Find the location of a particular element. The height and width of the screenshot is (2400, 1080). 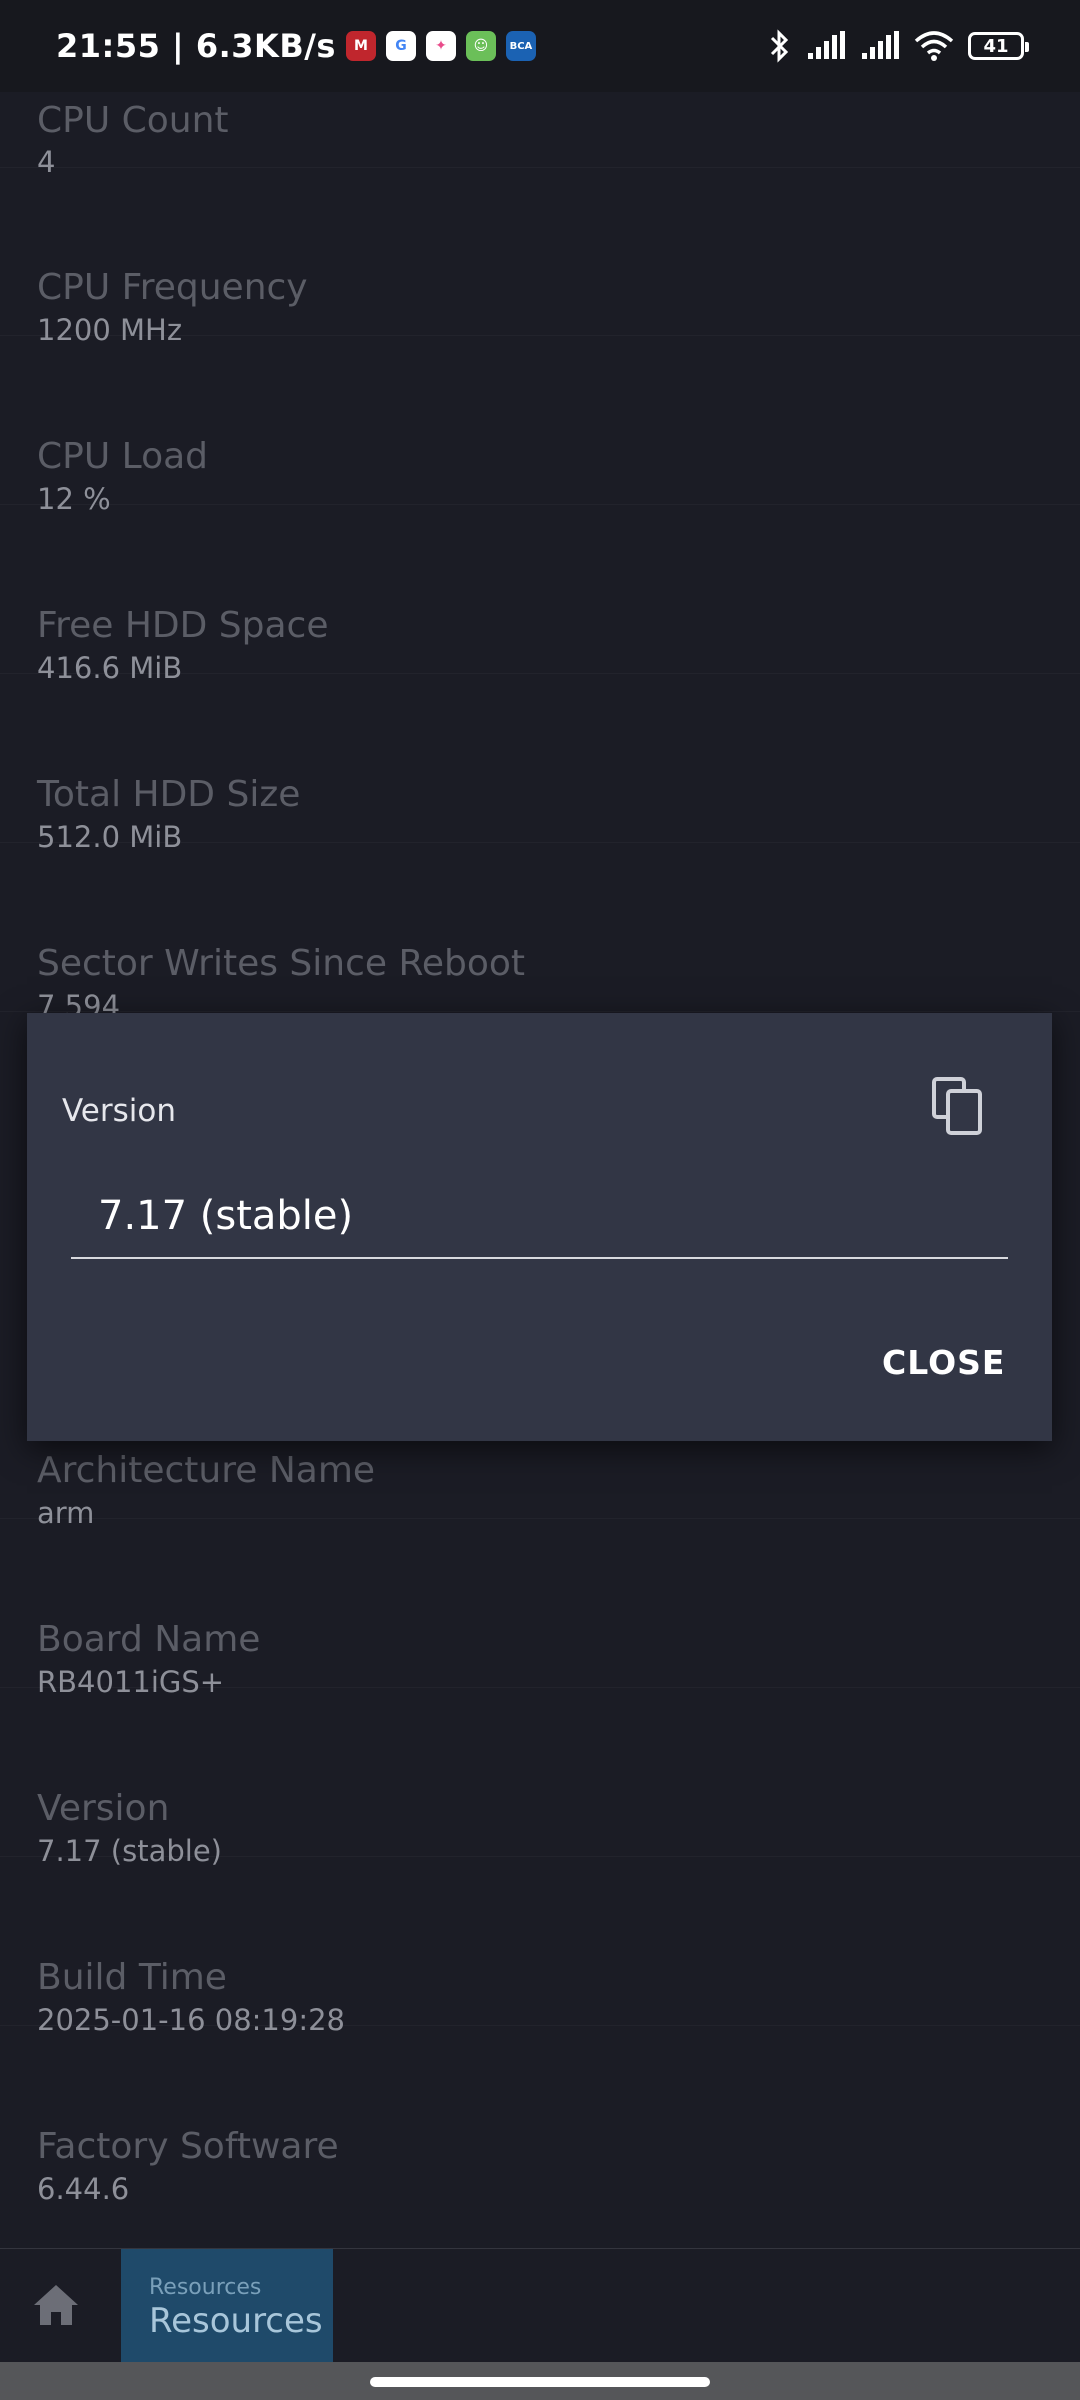

home-indicator is located at coordinates (540, 2382).